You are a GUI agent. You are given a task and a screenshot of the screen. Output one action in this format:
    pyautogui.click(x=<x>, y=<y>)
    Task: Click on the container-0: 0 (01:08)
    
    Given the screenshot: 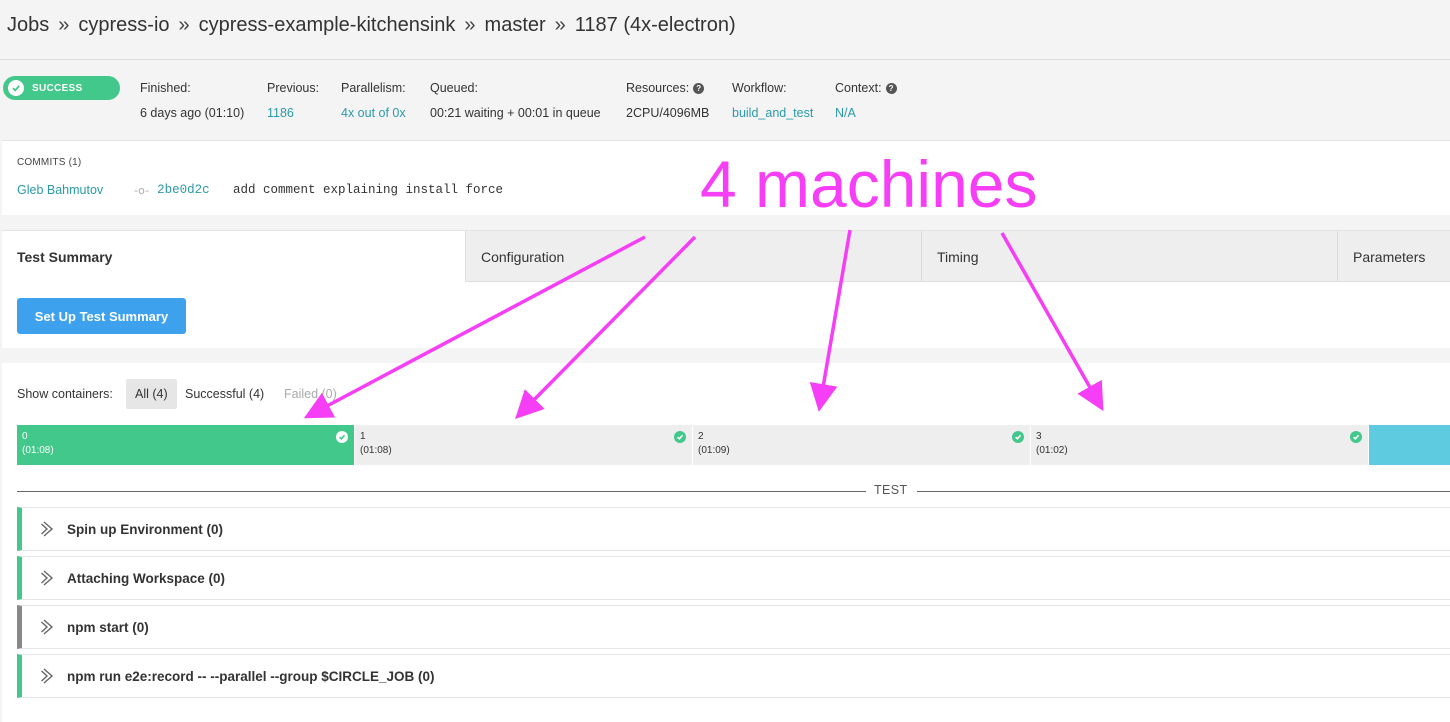 What is the action you would take?
    pyautogui.click(x=186, y=445)
    